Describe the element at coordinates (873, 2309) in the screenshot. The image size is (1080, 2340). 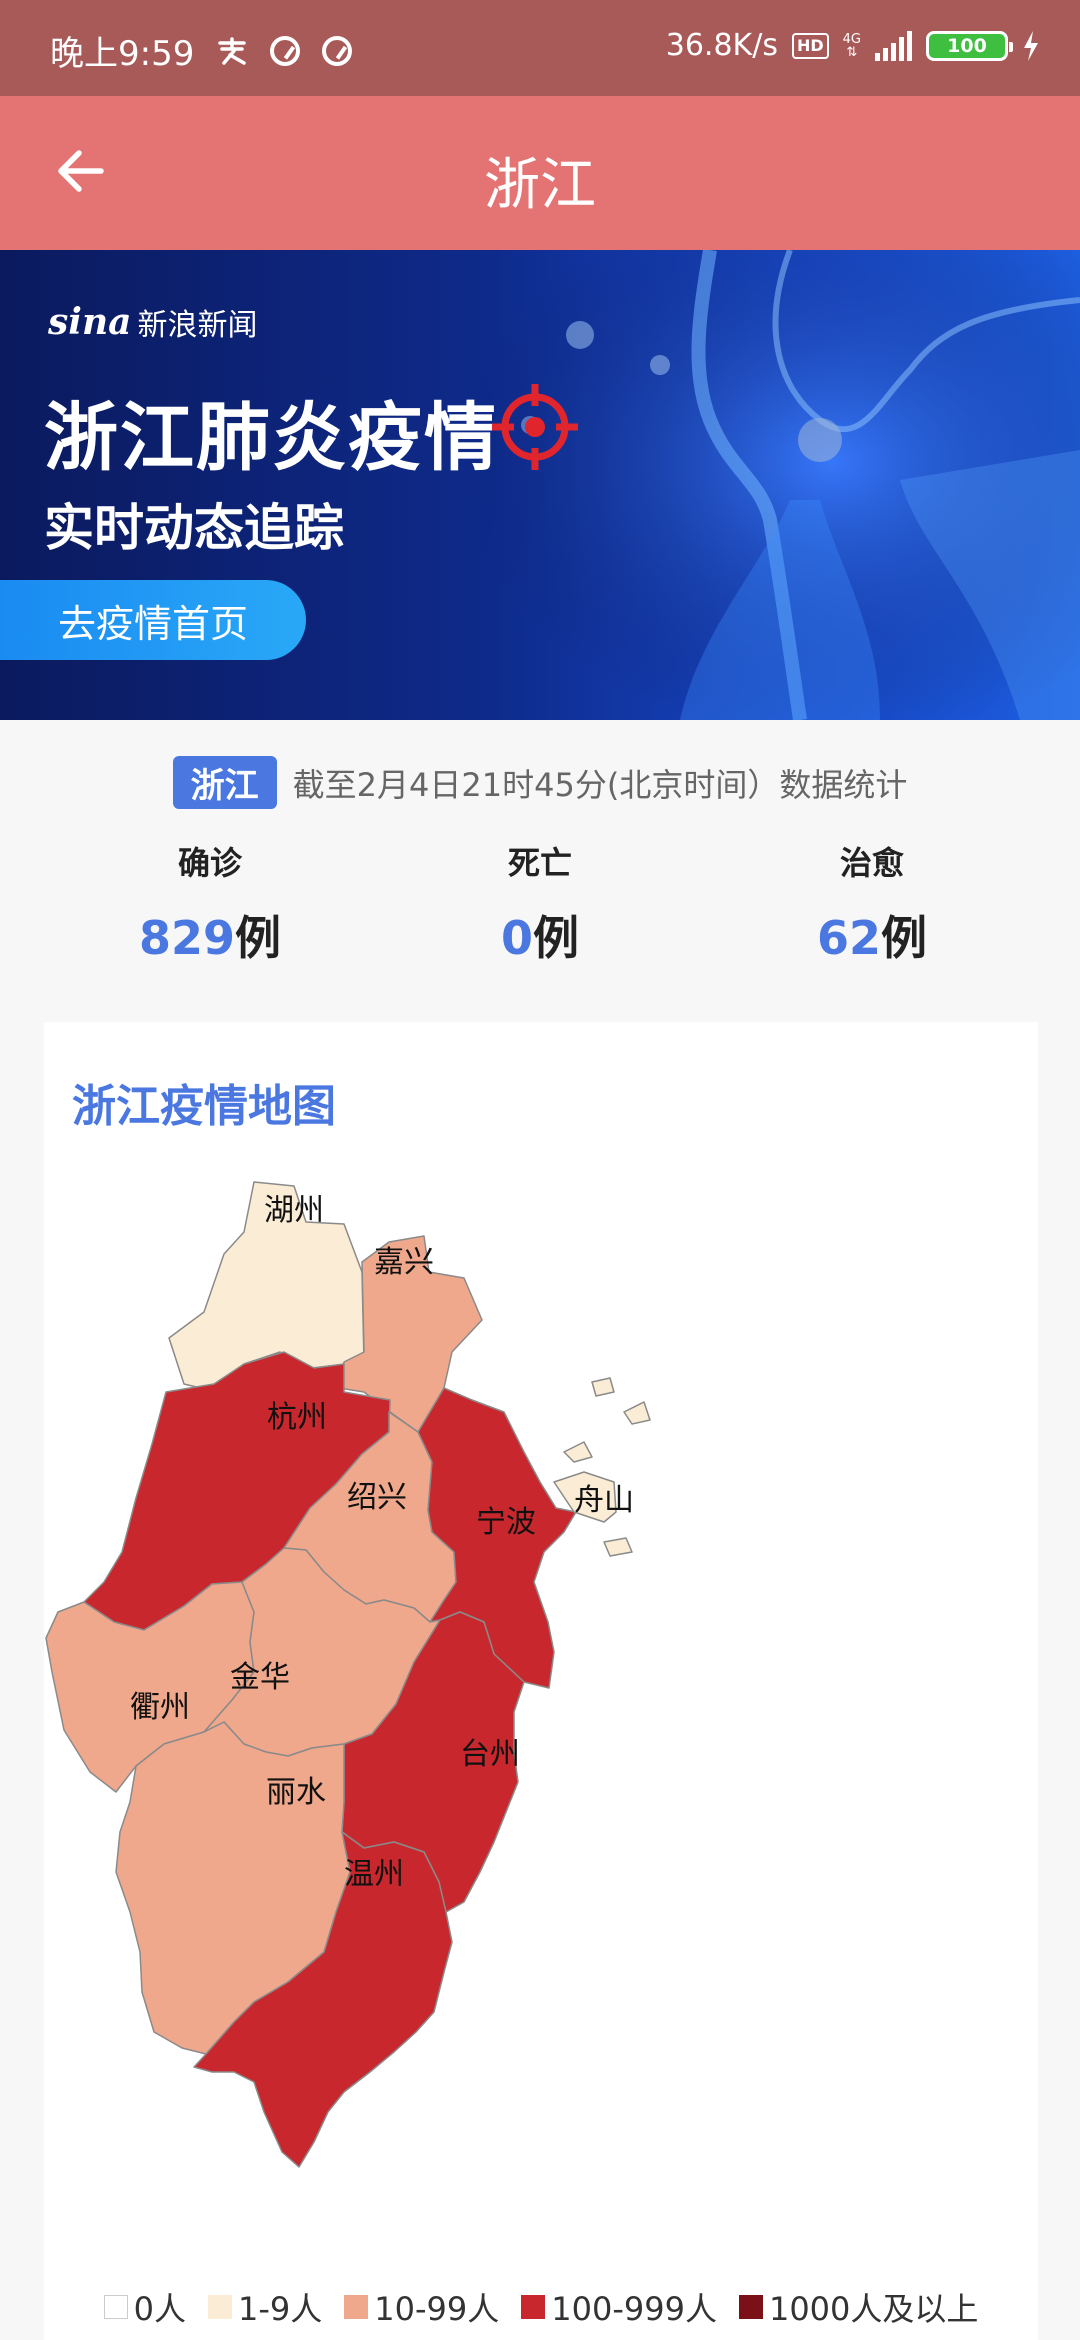
I see `legend-label: 1000人及以上` at that location.